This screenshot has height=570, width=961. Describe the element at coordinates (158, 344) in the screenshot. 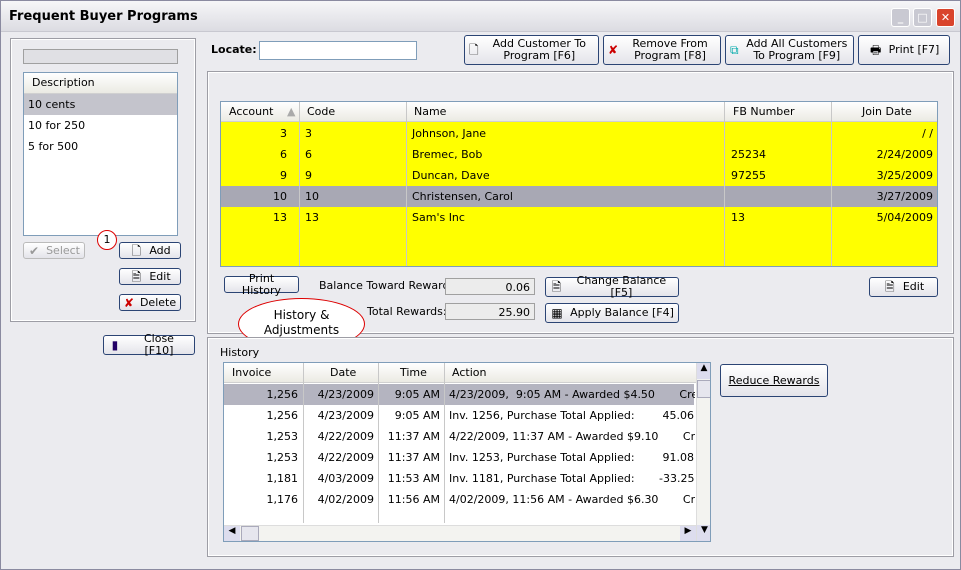

I see `close-label: Close [F10]` at that location.